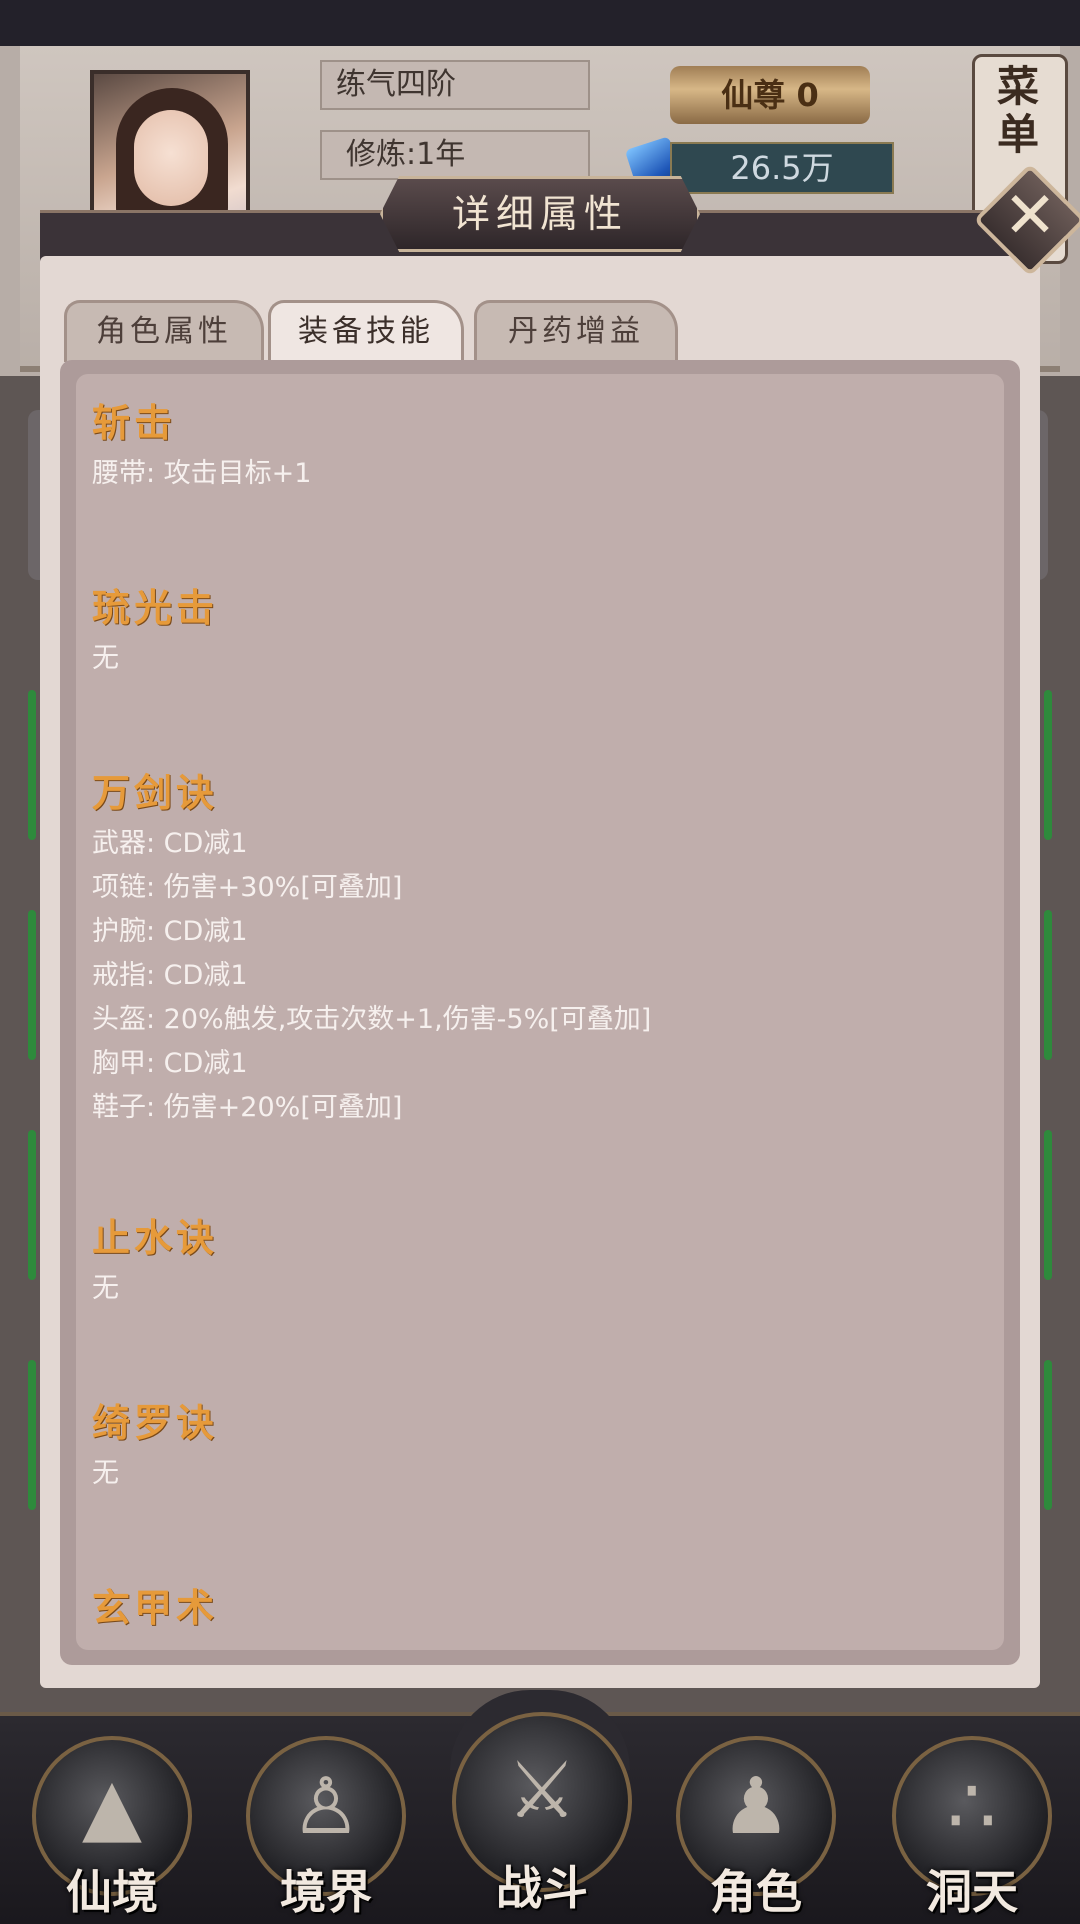 Image resolution: width=1080 pixels, height=1924 pixels. Describe the element at coordinates (155, 792) in the screenshot. I see `skill-title: 万剑诀` at that location.